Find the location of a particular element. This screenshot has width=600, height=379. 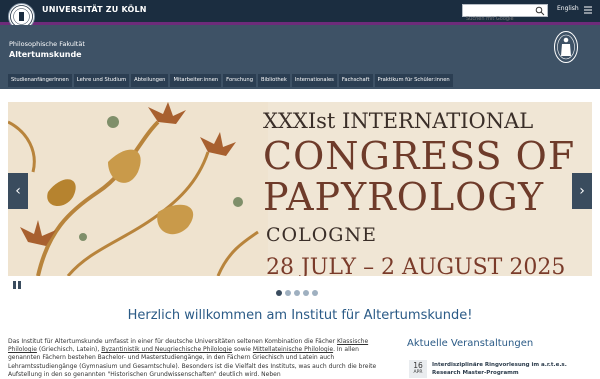

events-heading: Aktuelle Veranstaltungen is located at coordinates (470, 343).